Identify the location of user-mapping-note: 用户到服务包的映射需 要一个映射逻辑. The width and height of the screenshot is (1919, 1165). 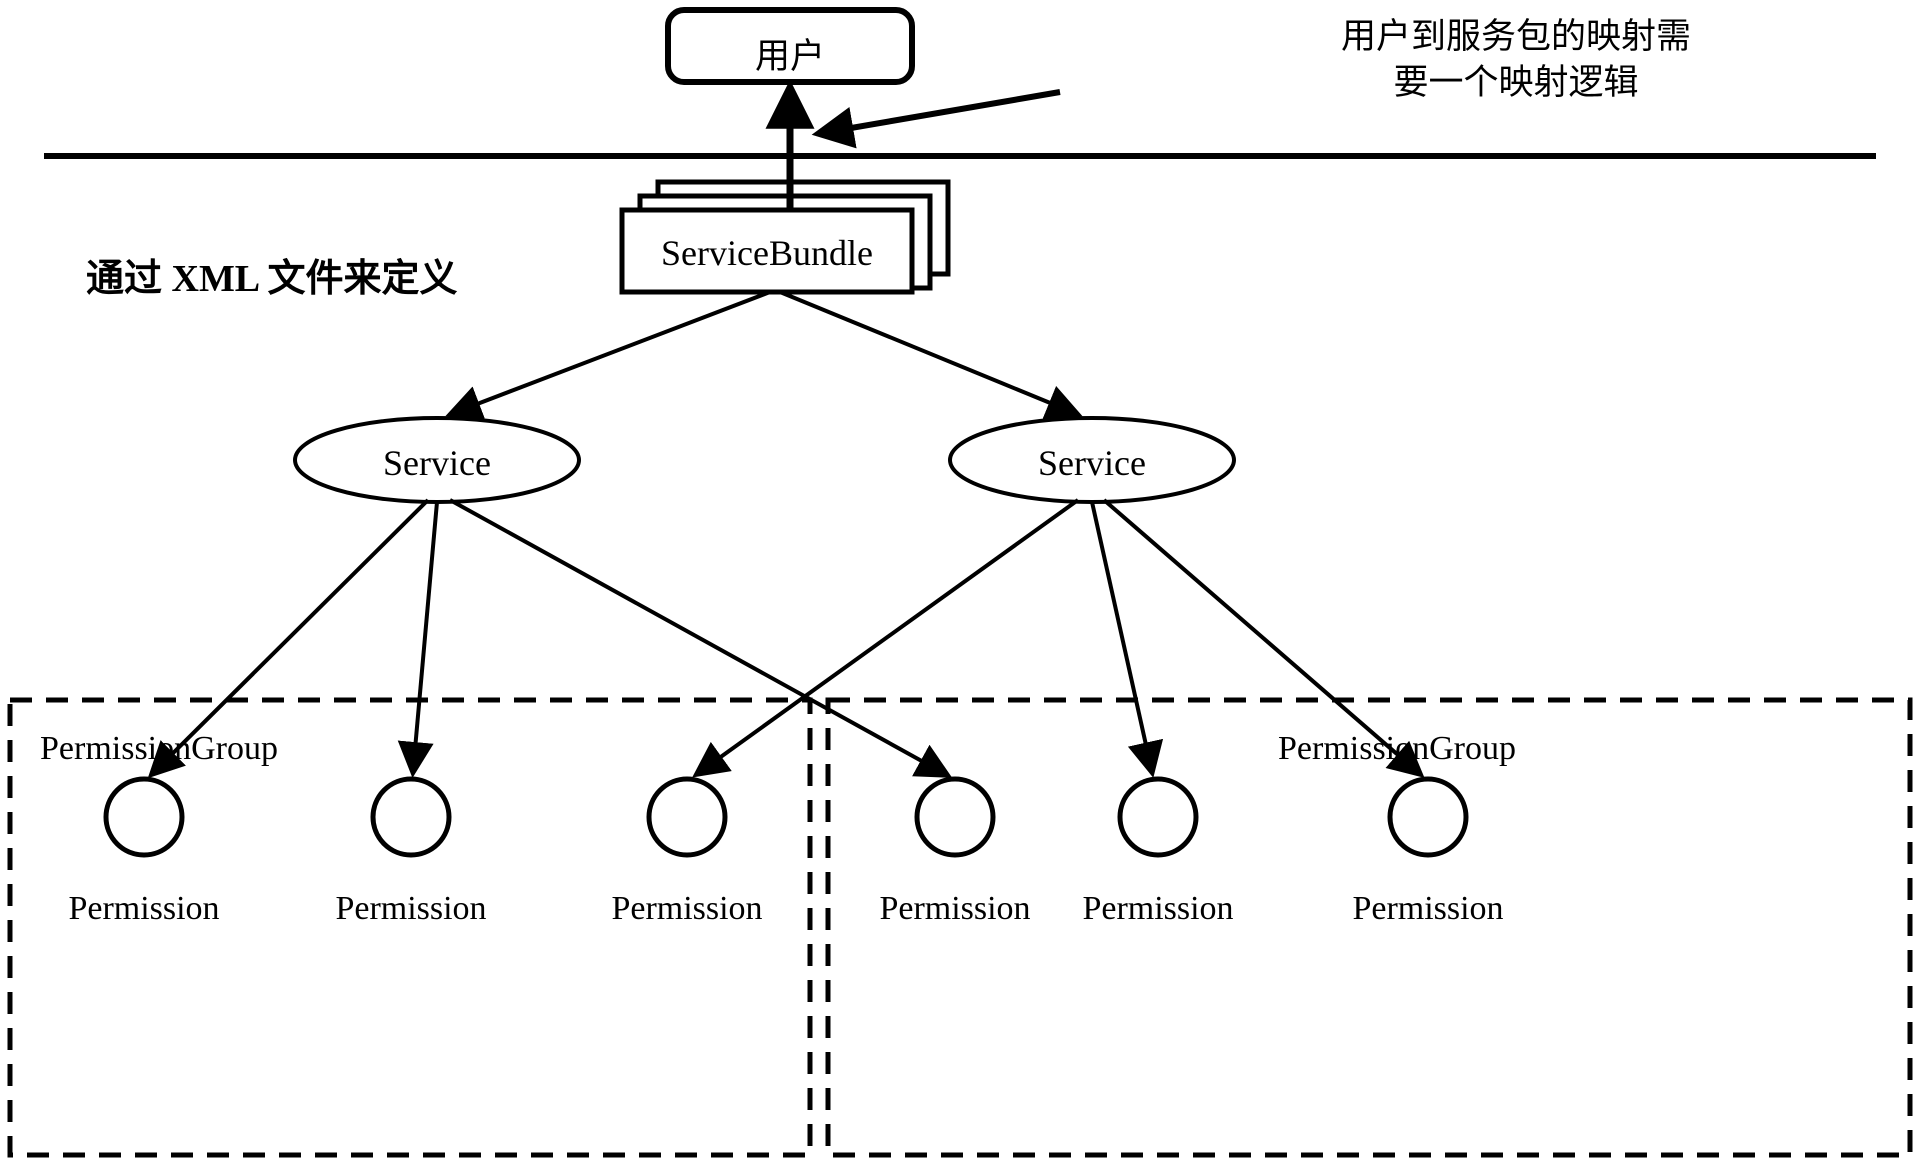
(1515, 59).